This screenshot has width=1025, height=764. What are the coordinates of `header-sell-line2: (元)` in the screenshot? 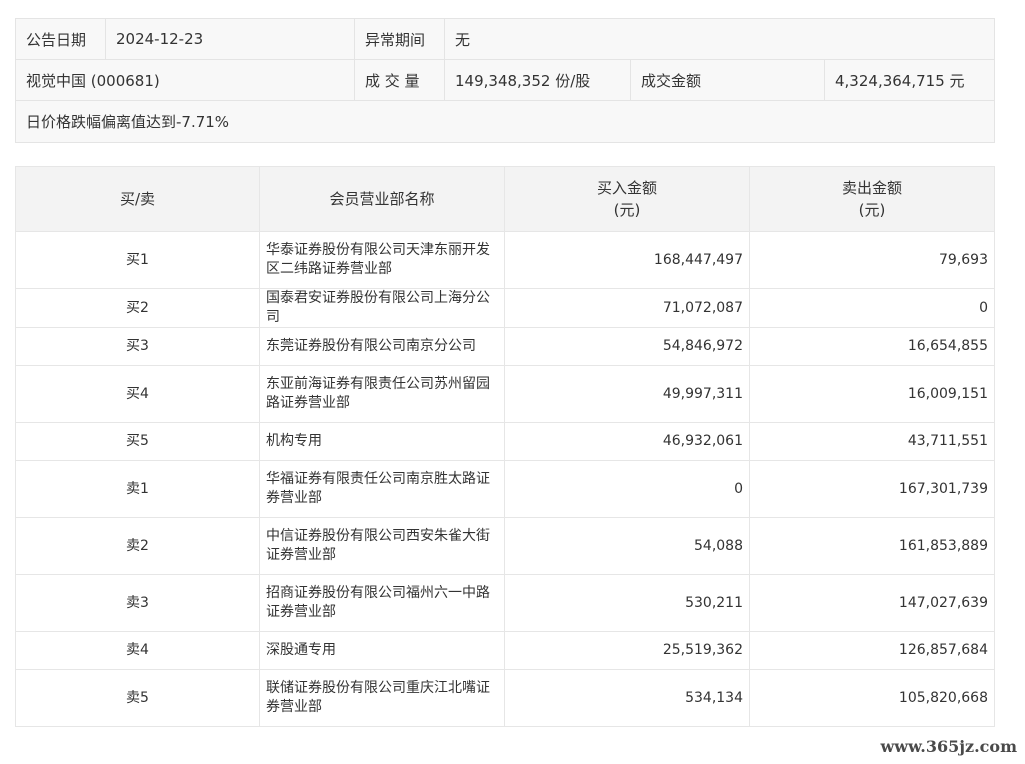 It's located at (872, 210).